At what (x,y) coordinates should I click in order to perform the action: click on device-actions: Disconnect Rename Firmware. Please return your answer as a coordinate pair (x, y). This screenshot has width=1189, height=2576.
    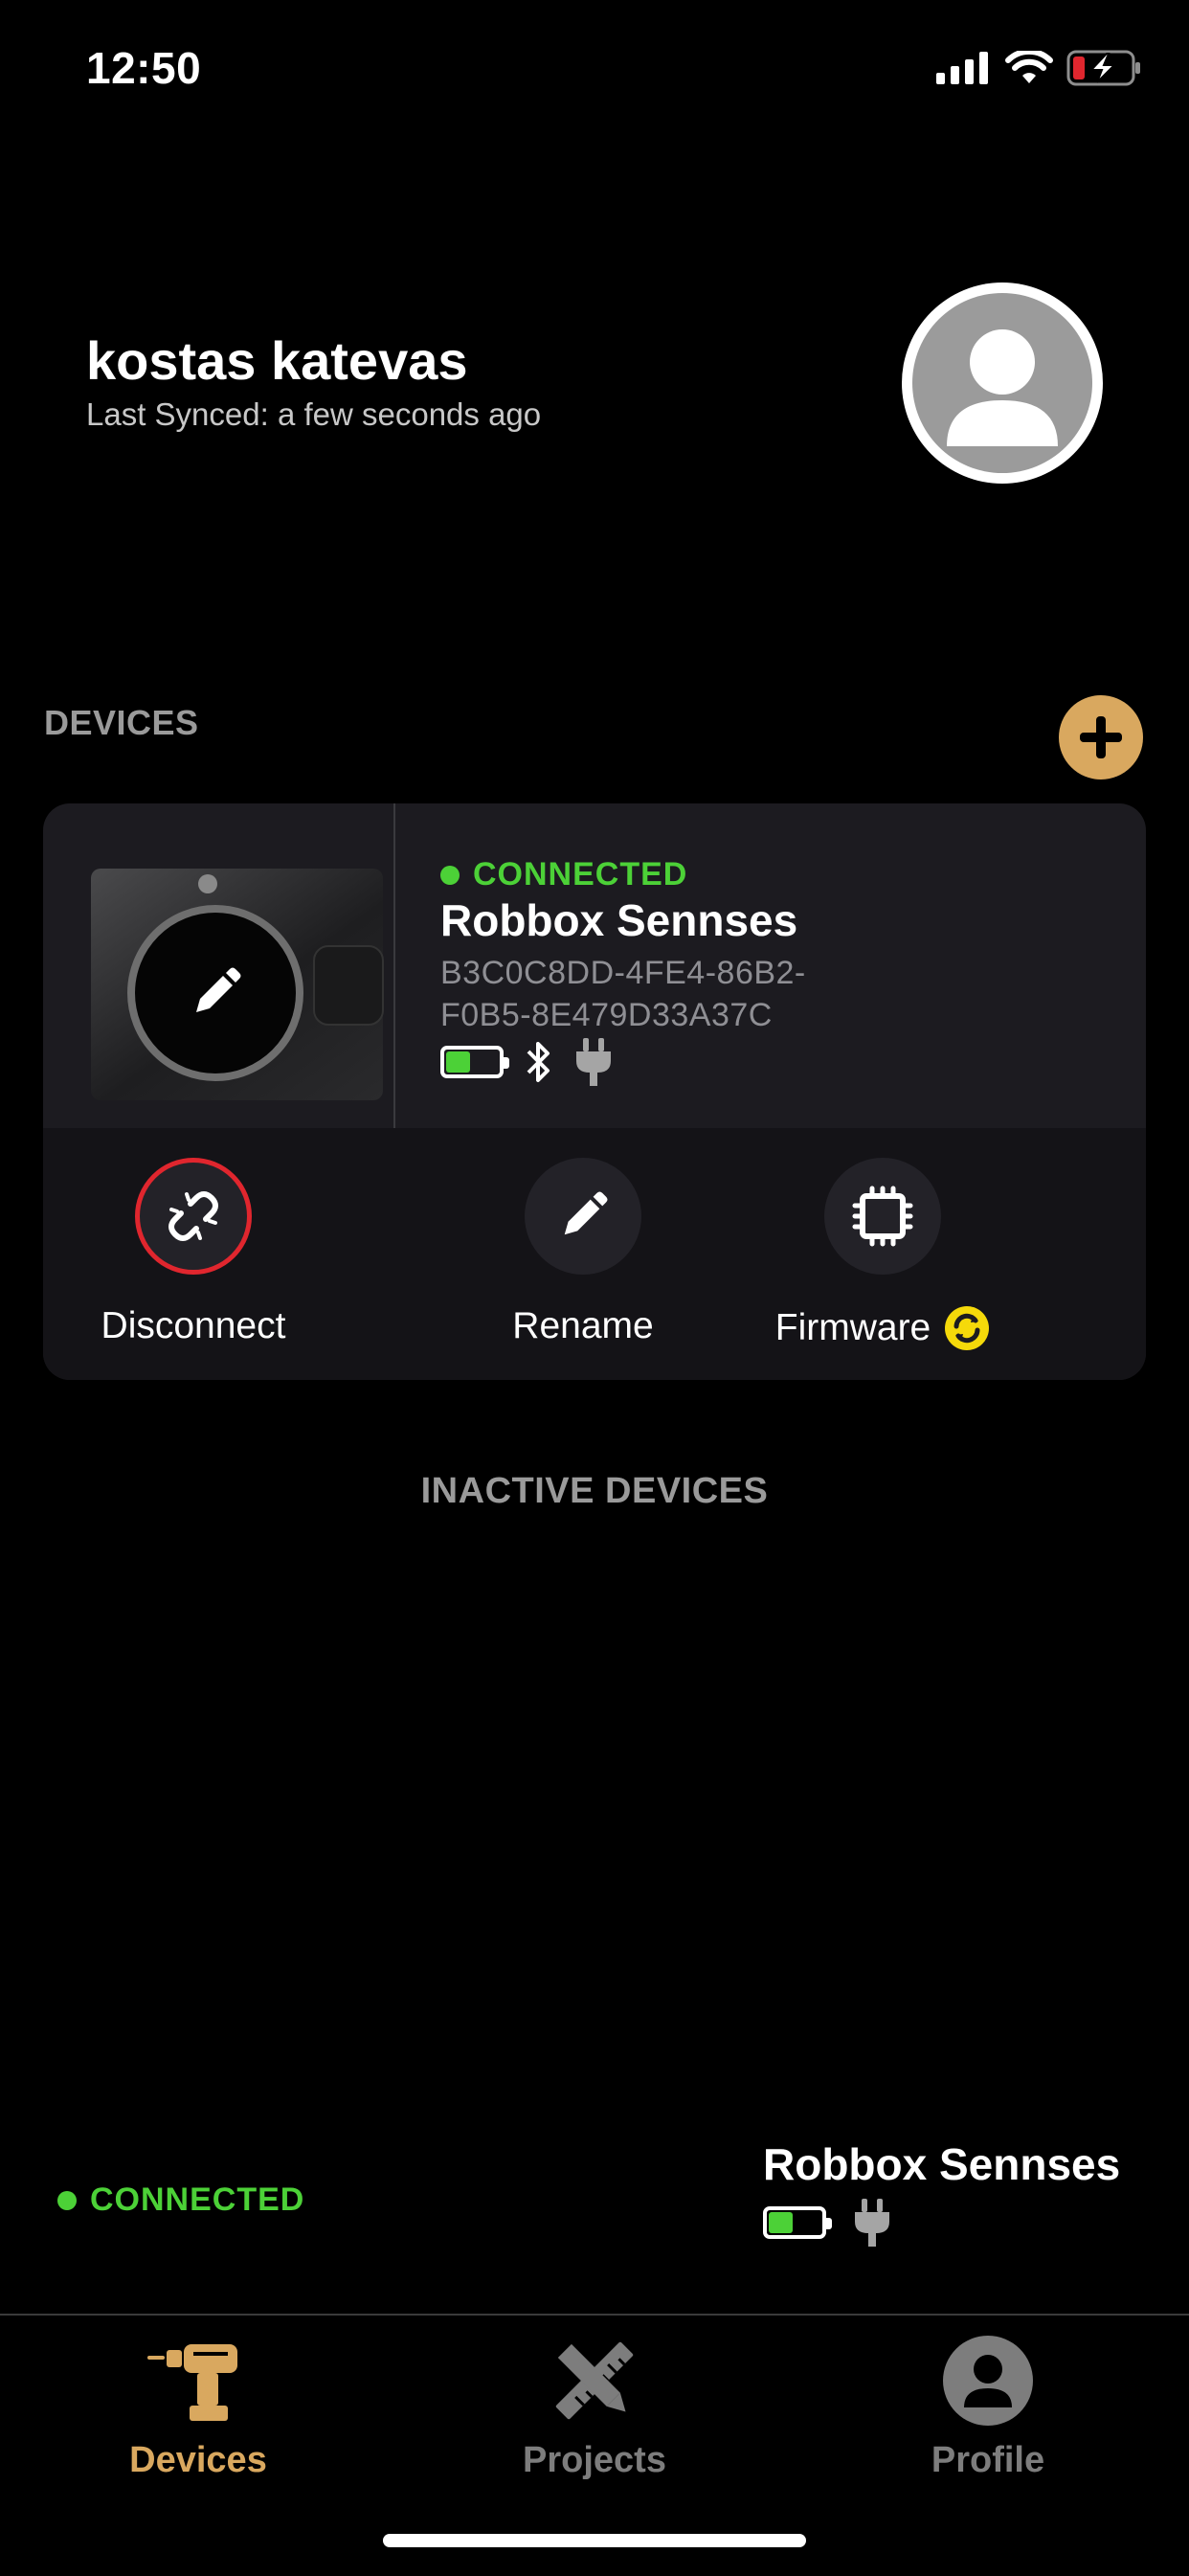
    Looking at the image, I should click on (594, 1254).